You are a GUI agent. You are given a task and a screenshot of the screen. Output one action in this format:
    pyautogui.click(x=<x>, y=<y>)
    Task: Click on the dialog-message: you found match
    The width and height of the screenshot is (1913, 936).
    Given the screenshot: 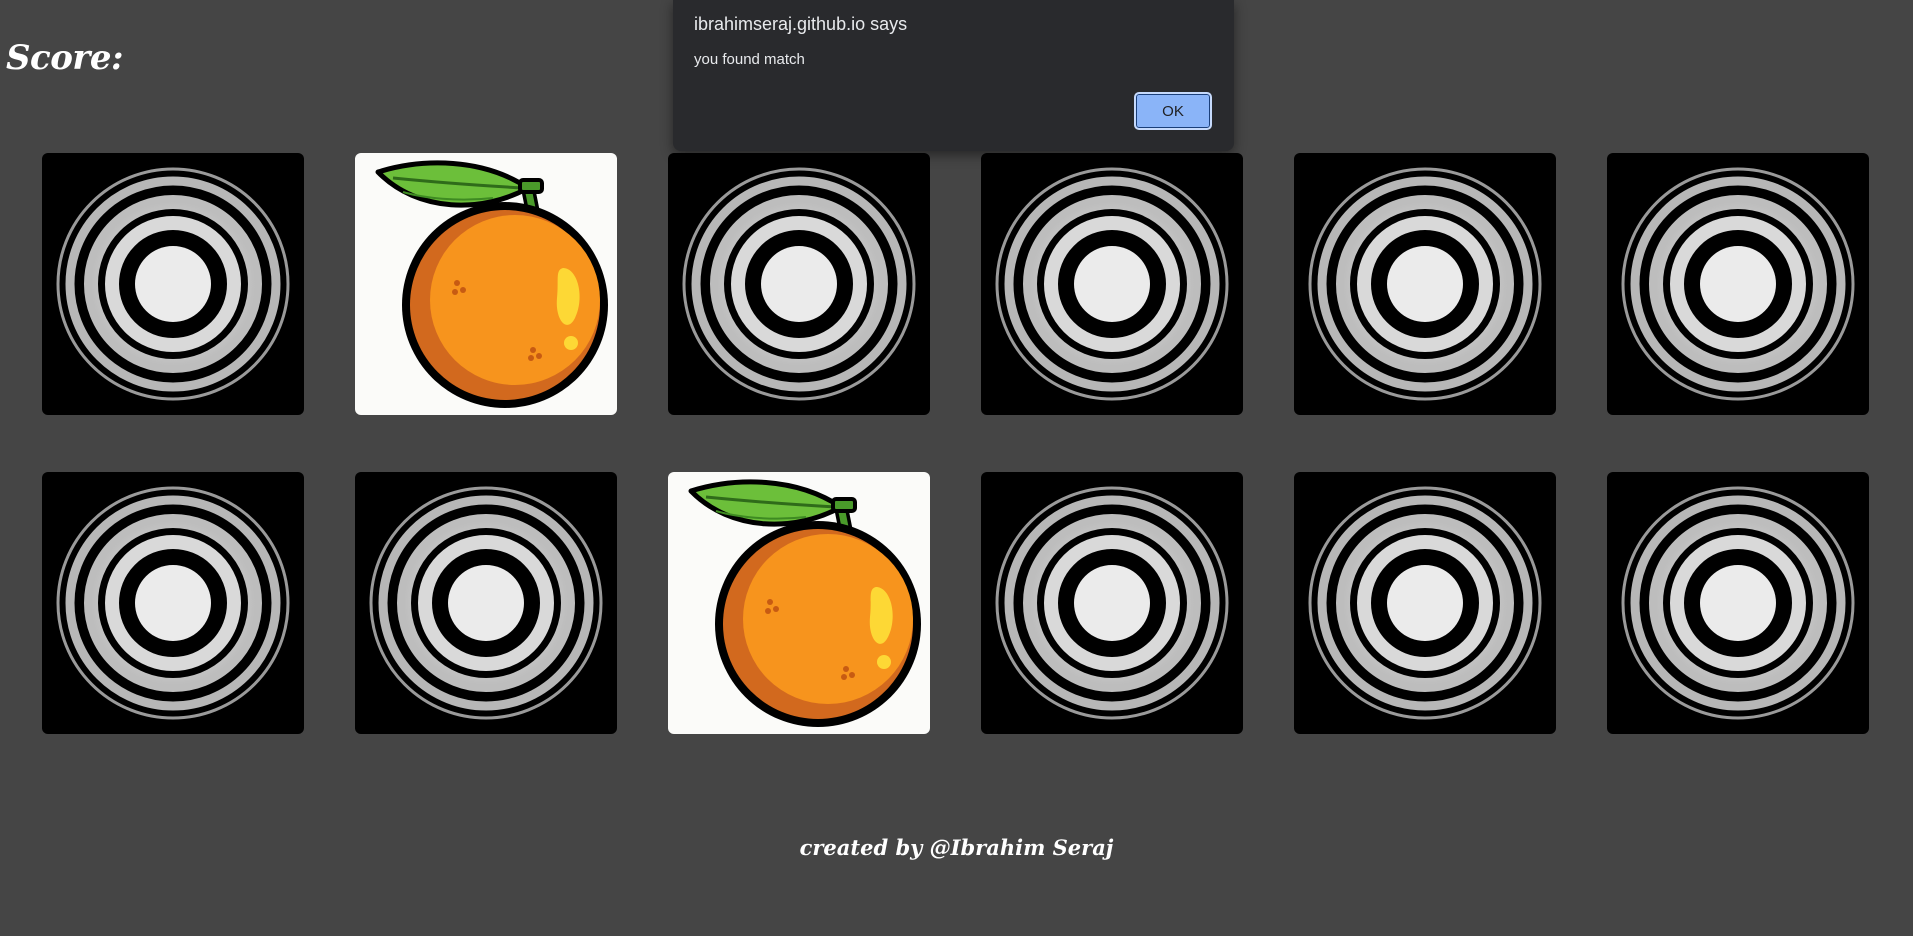 What is the action you would take?
    pyautogui.click(x=749, y=59)
    